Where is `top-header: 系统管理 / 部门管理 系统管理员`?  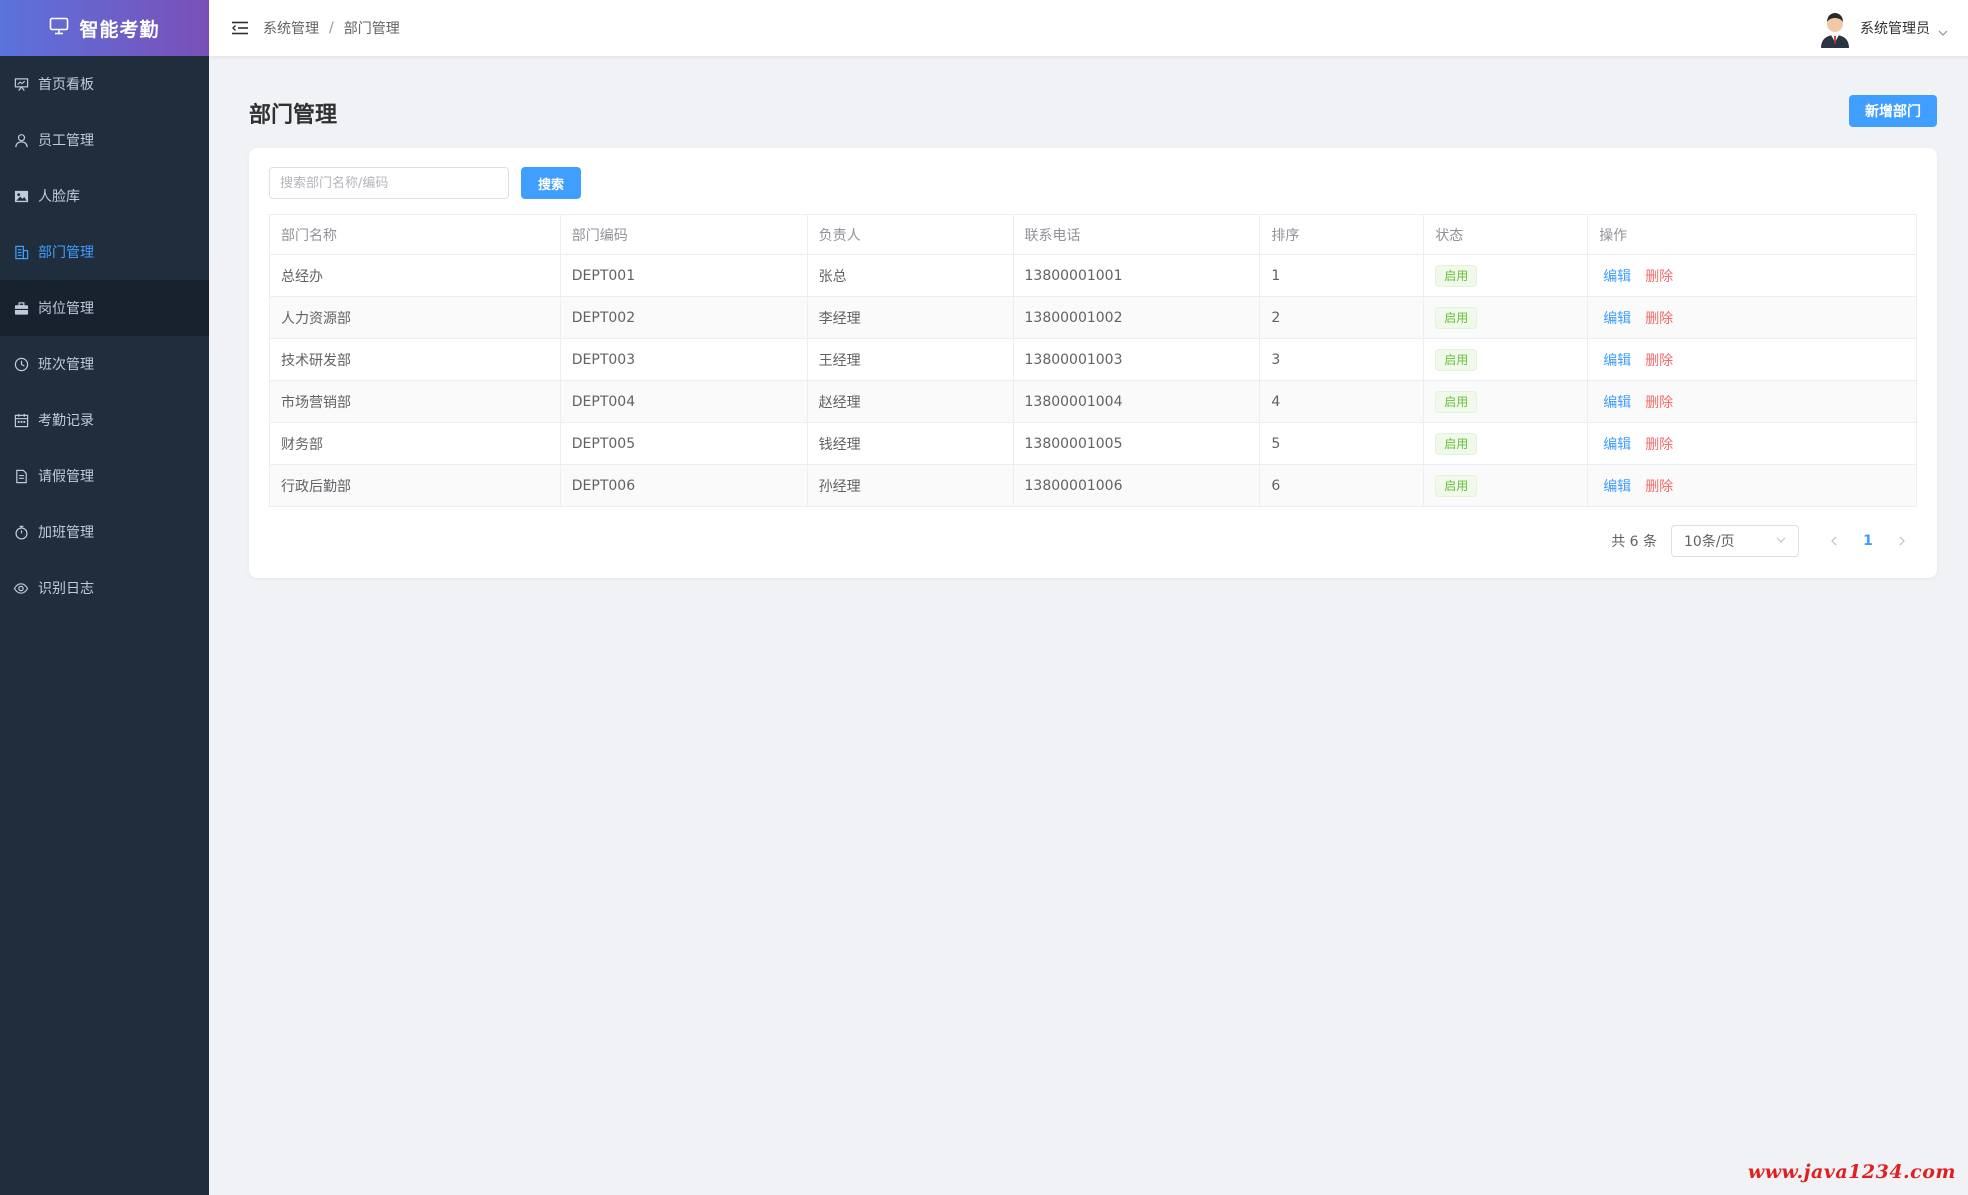
top-header: 系统管理 / 部门管理 系统管理员 is located at coordinates (1088, 28).